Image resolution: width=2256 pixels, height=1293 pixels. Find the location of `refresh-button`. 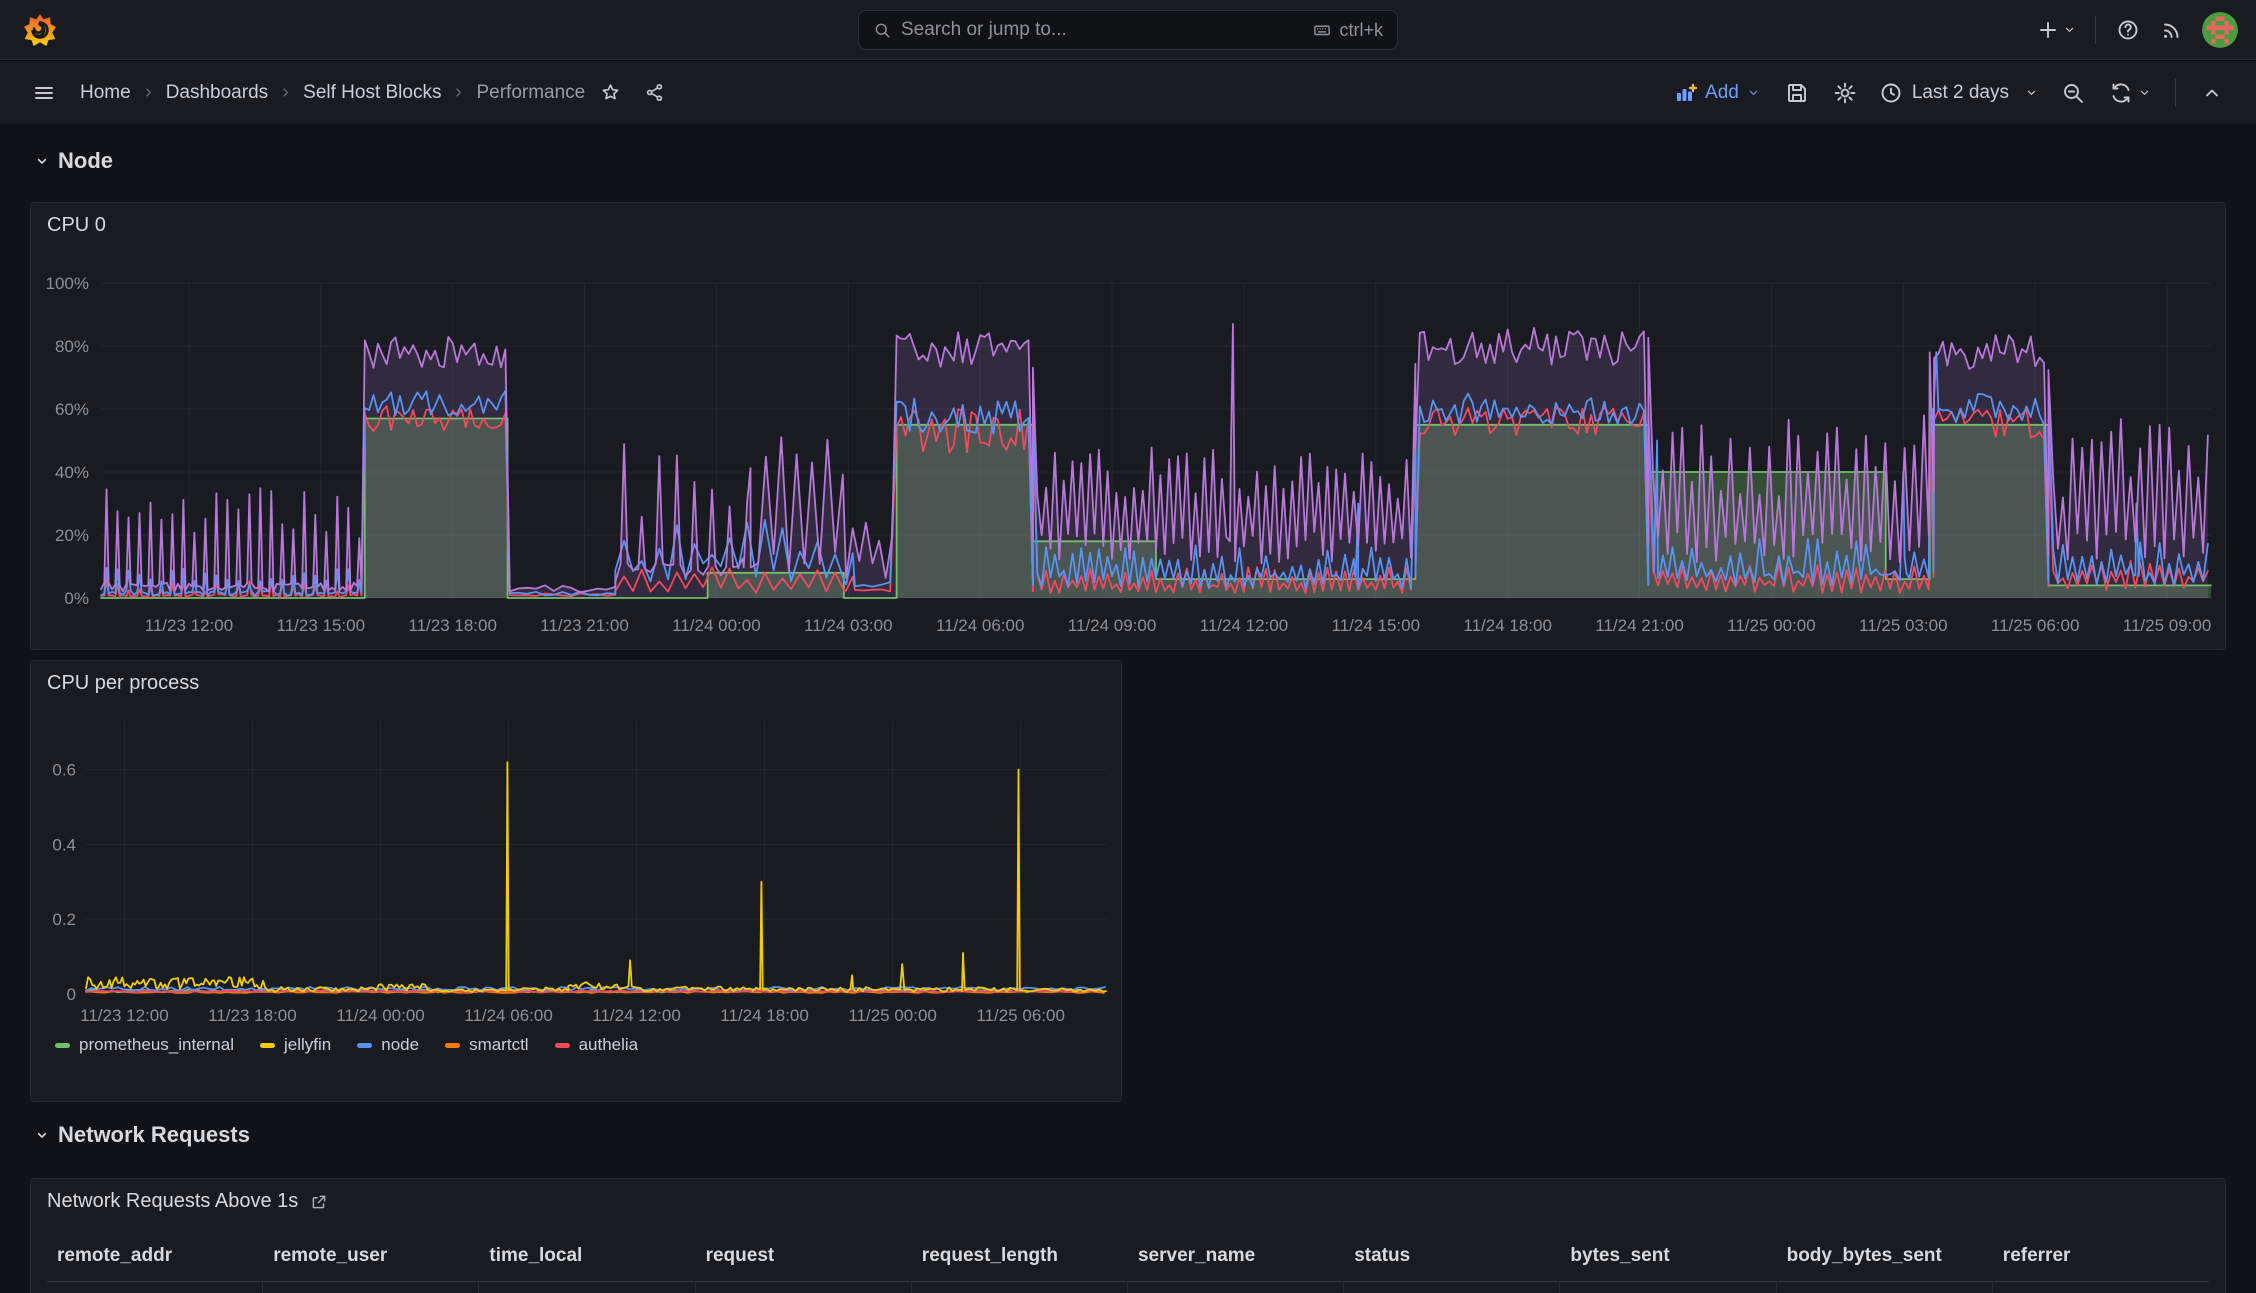

refresh-button is located at coordinates (2130, 93).